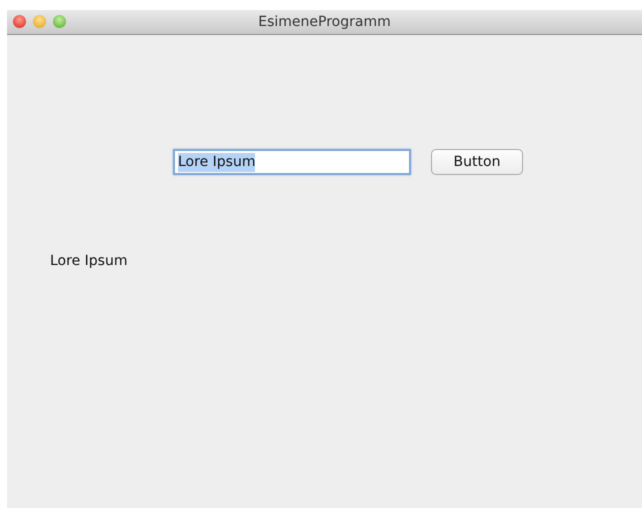  What do you see at coordinates (292, 162) in the screenshot?
I see `text-field: Lore Ipsum` at bounding box center [292, 162].